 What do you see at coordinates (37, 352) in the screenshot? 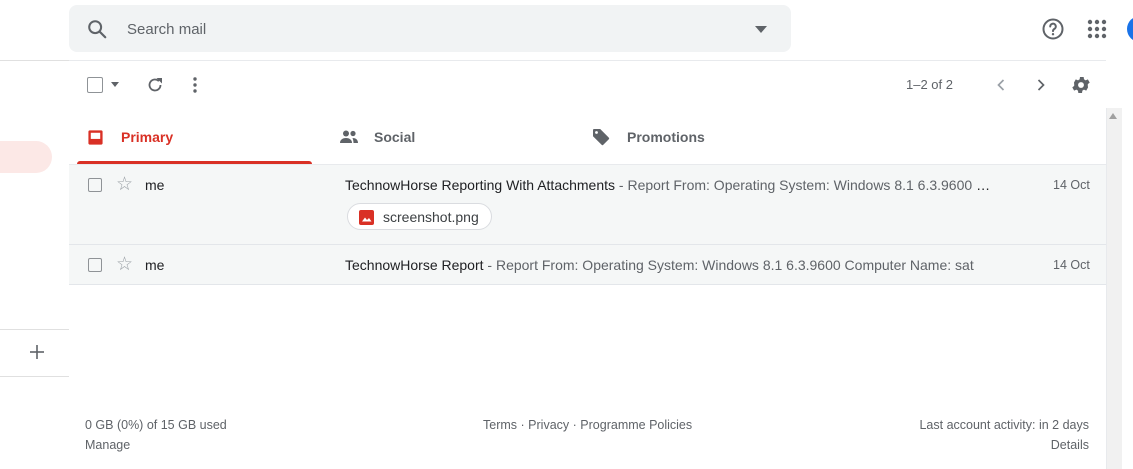
I see `add-label-icon` at bounding box center [37, 352].